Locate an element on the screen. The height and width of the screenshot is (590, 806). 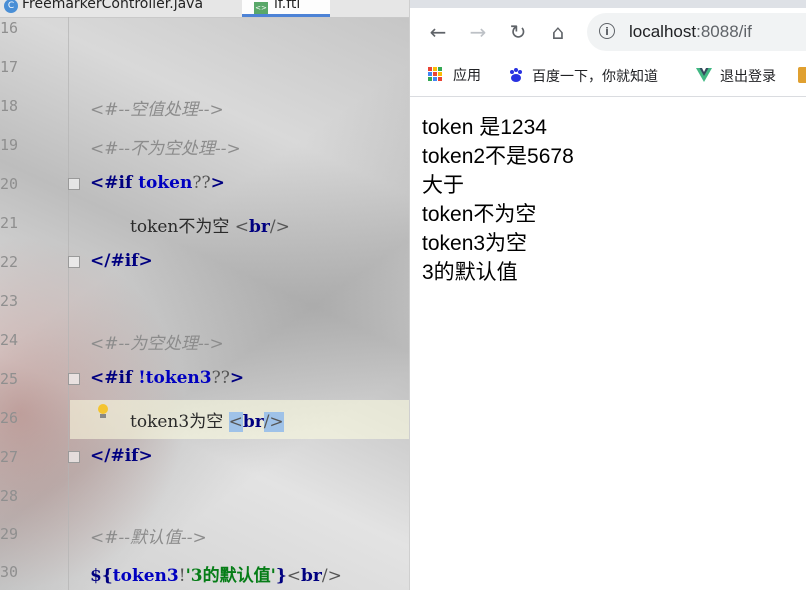
code-line: 28 is located at coordinates (204, 497).